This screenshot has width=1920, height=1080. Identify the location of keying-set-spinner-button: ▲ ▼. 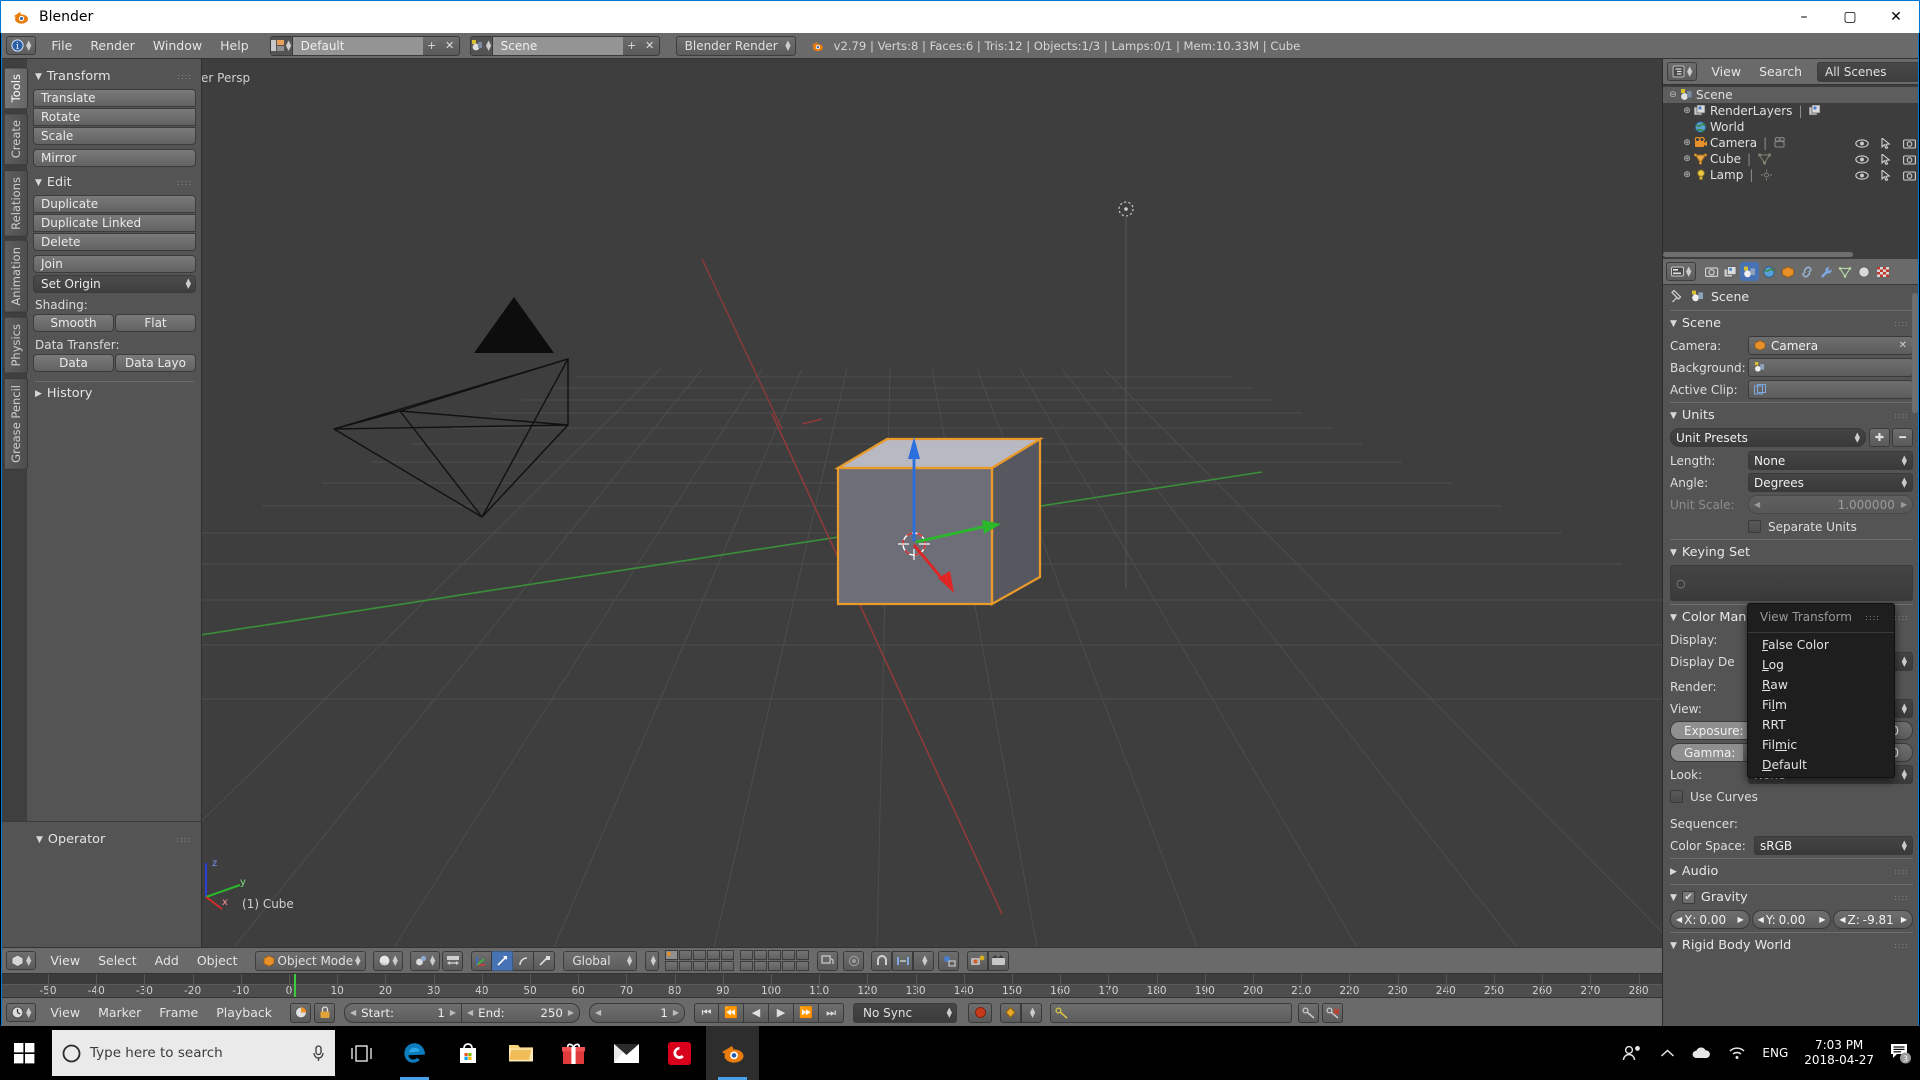
(1032, 1012).